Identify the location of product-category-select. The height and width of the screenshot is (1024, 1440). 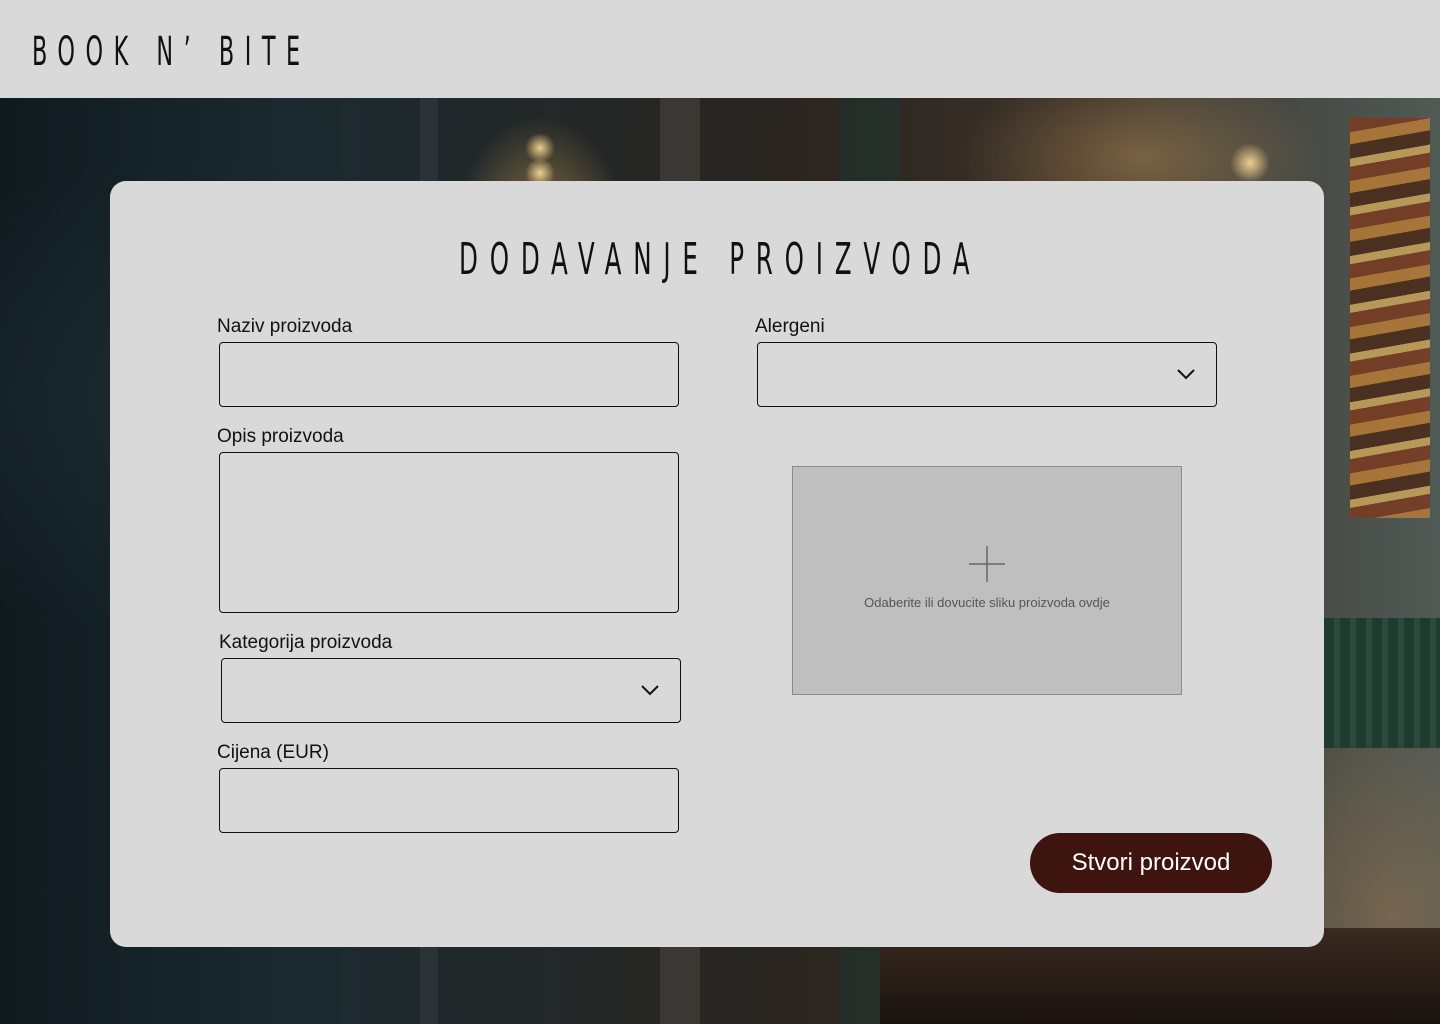
(451, 690).